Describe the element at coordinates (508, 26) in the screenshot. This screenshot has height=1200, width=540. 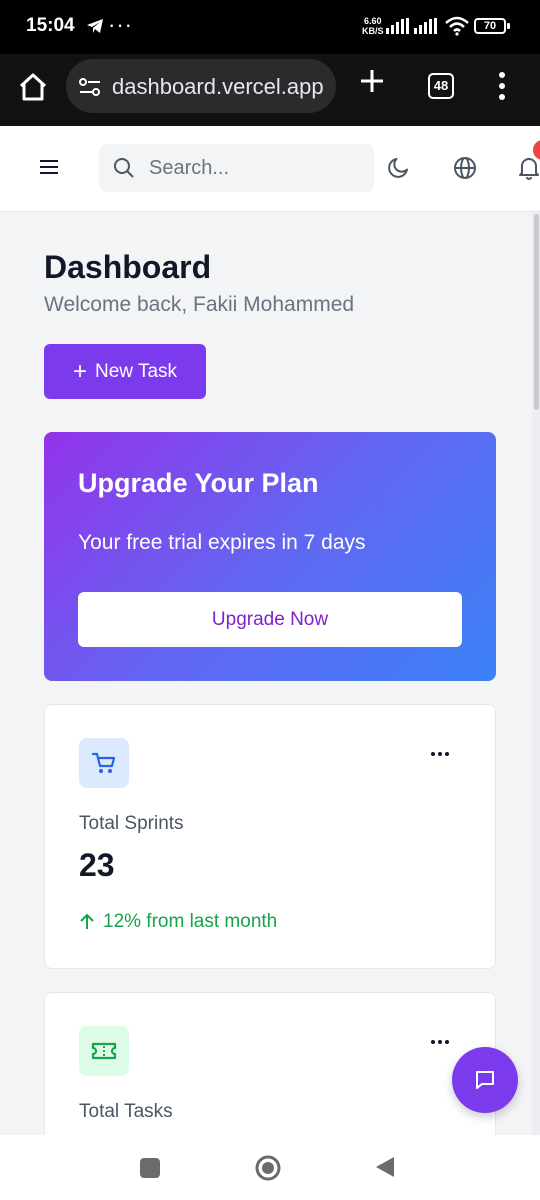
I see `battery-tip` at that location.